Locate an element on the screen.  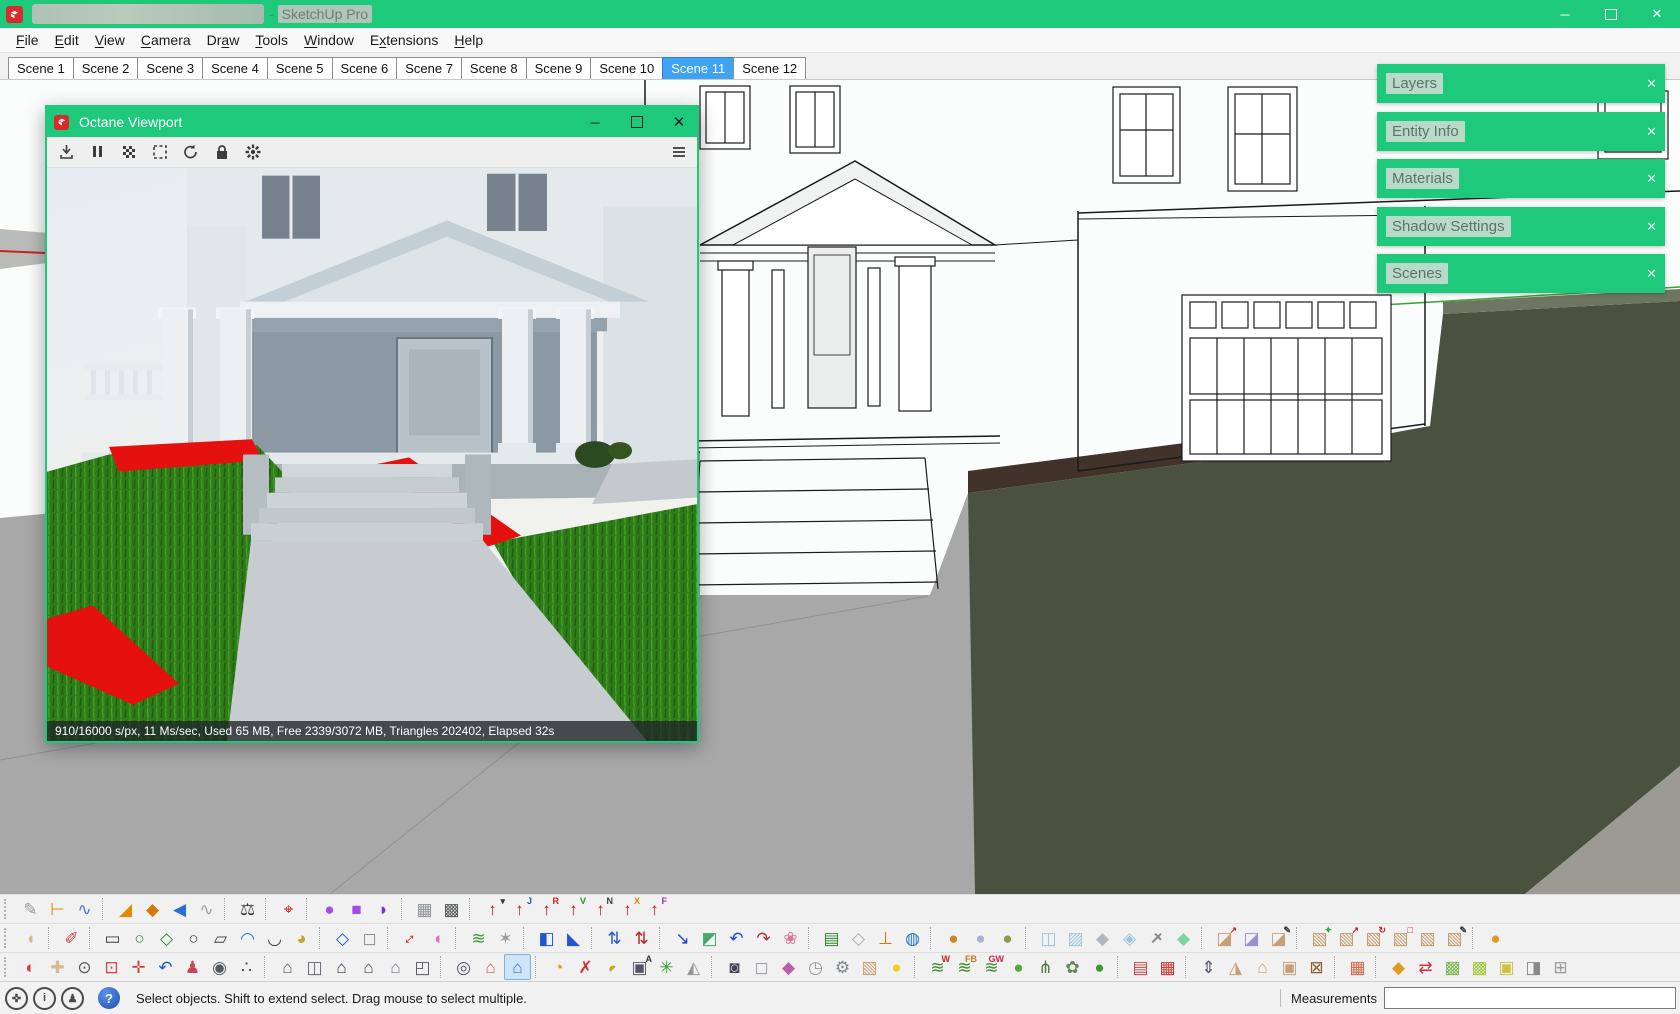
measurements-input is located at coordinates (1530, 998).